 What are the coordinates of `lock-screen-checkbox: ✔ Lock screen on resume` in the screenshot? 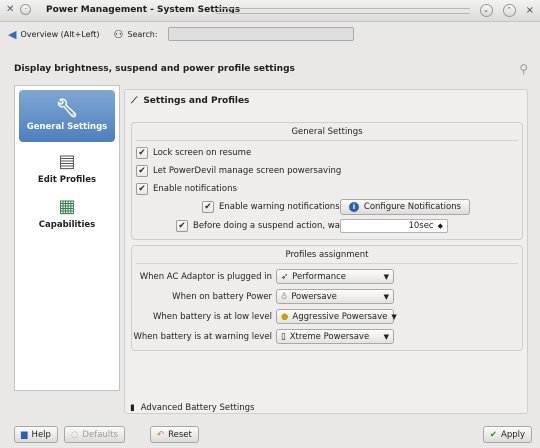 It's located at (193, 153).